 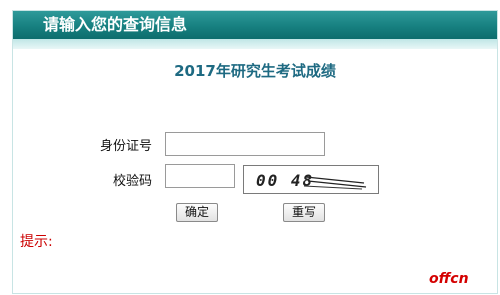 I want to click on page-title: 2017年研究生考试成绩, so click(x=255, y=71).